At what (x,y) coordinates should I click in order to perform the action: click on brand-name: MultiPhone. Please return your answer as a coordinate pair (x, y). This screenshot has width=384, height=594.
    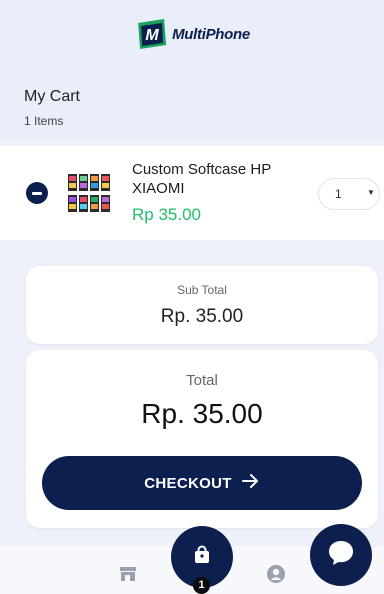
    Looking at the image, I should click on (211, 34).